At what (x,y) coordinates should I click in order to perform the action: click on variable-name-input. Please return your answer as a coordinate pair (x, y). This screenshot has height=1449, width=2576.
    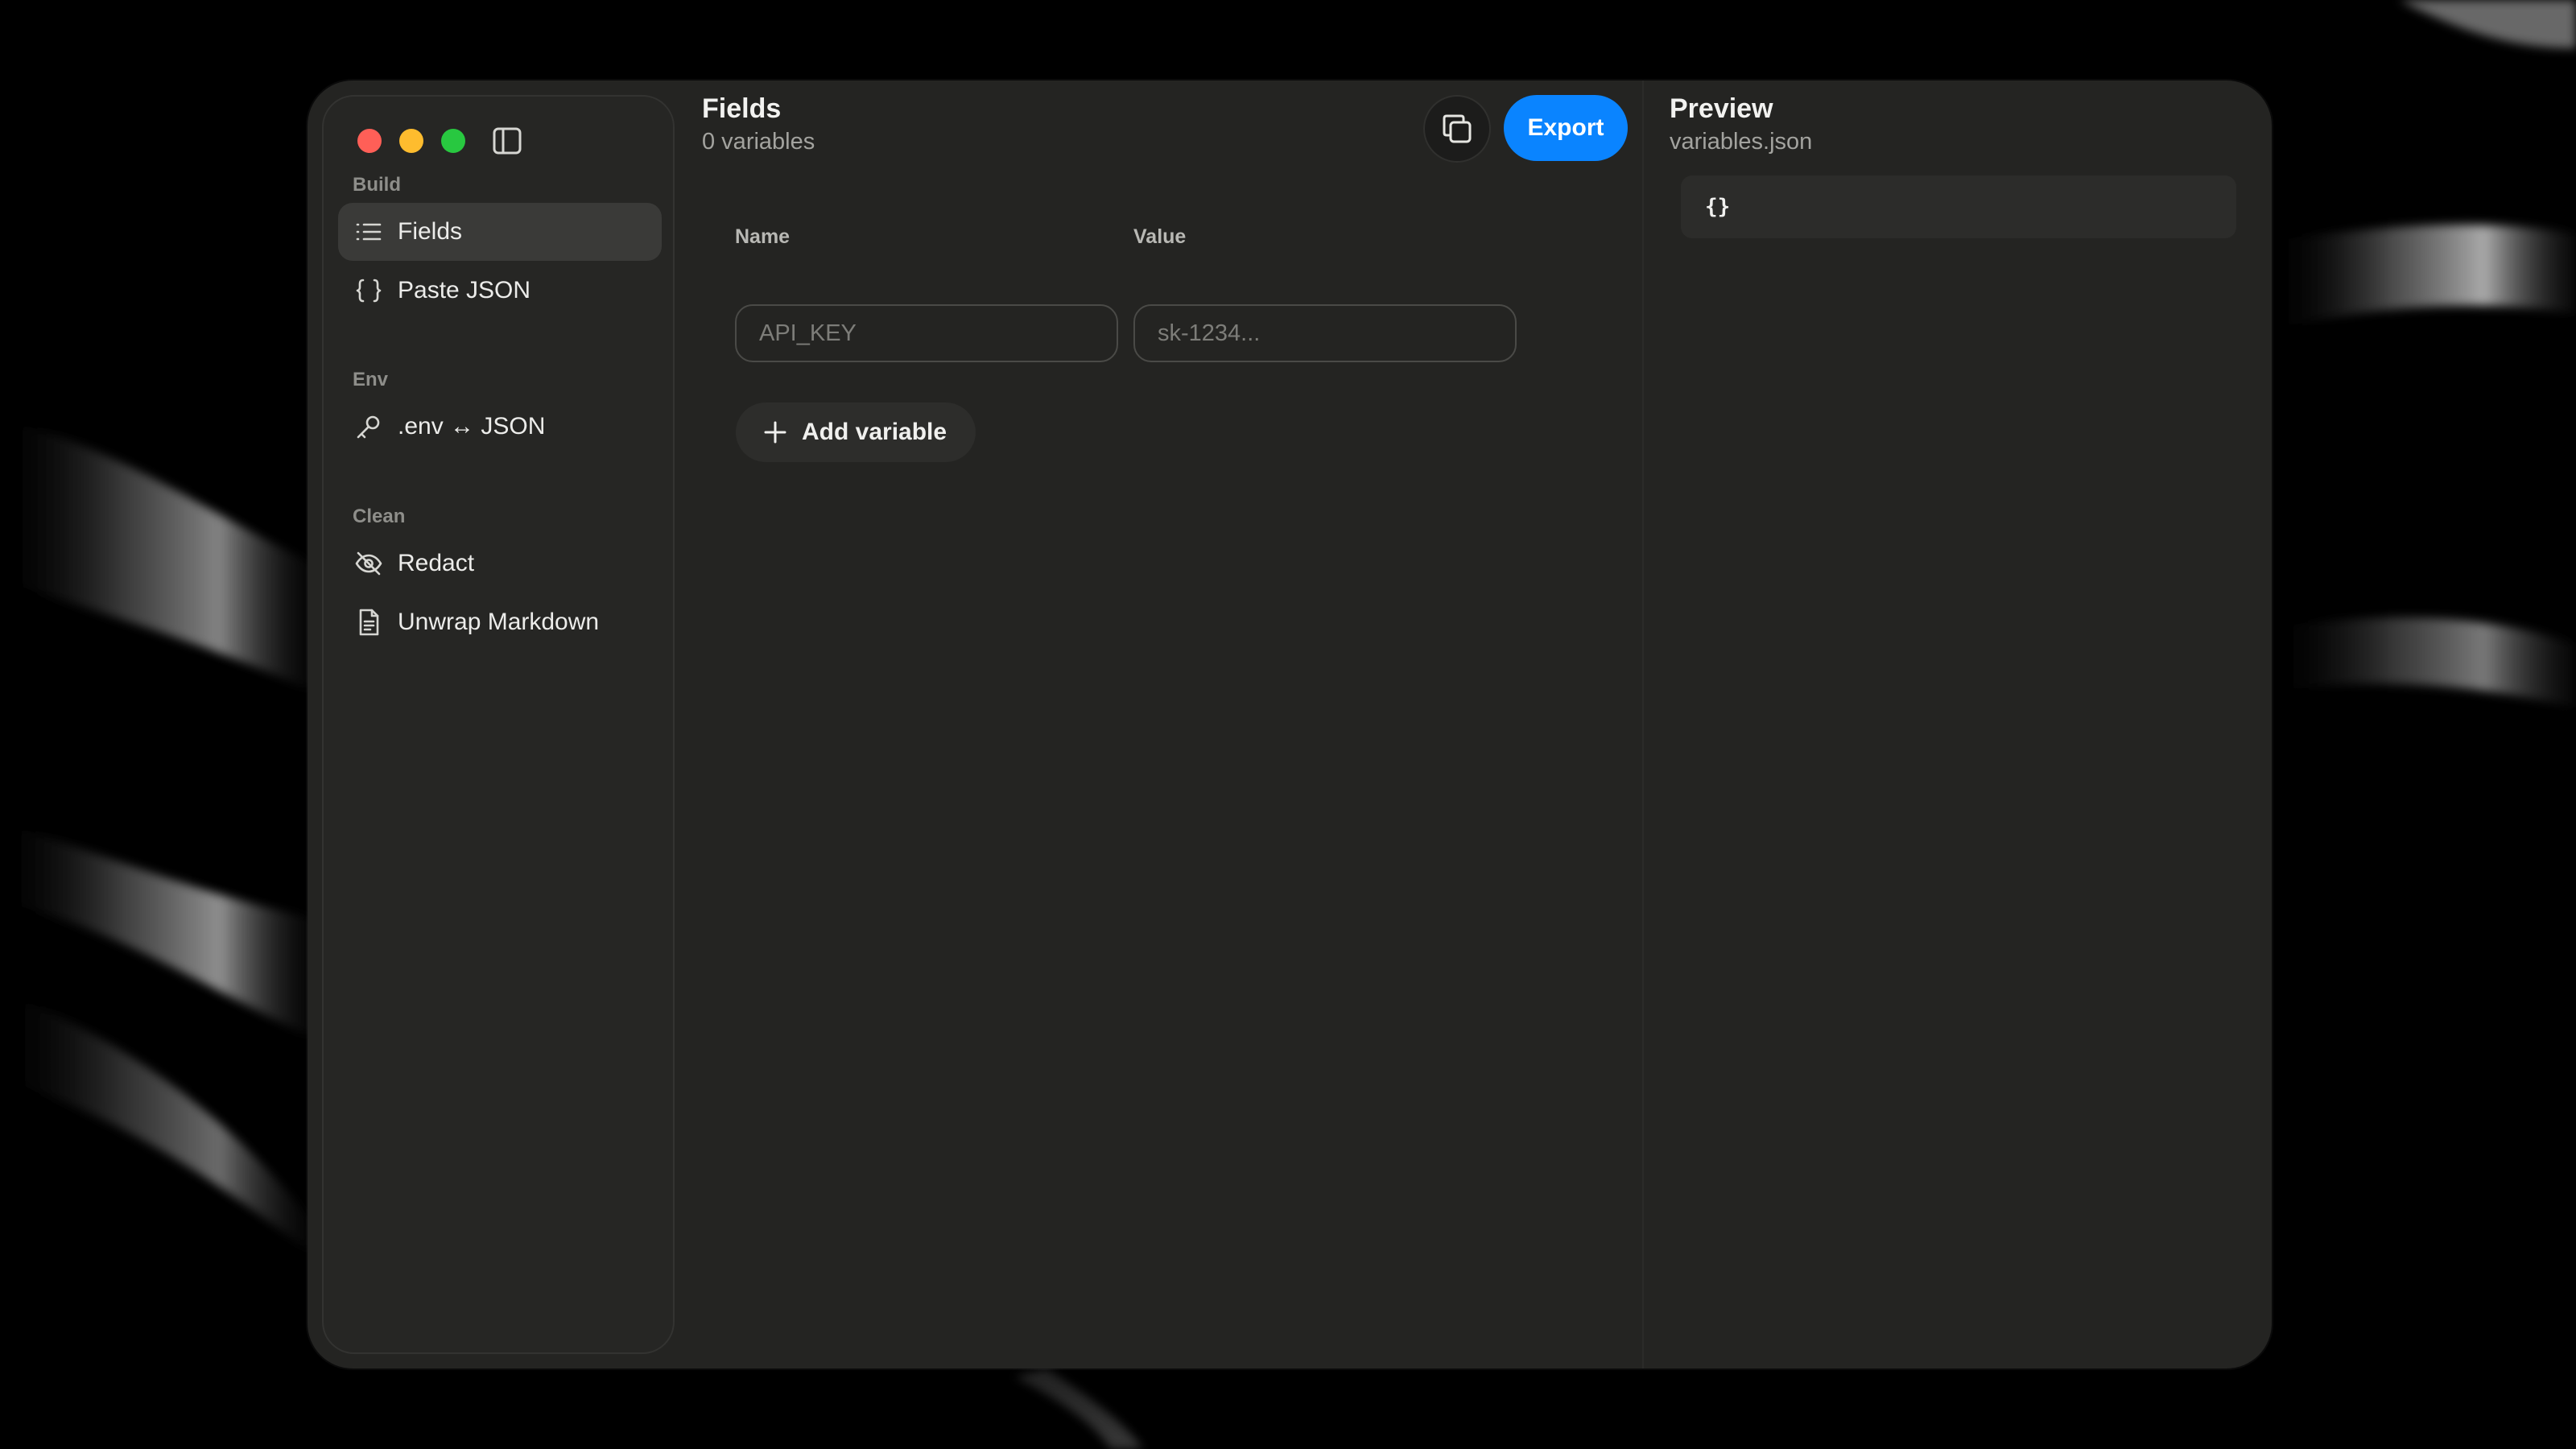
    Looking at the image, I should click on (926, 333).